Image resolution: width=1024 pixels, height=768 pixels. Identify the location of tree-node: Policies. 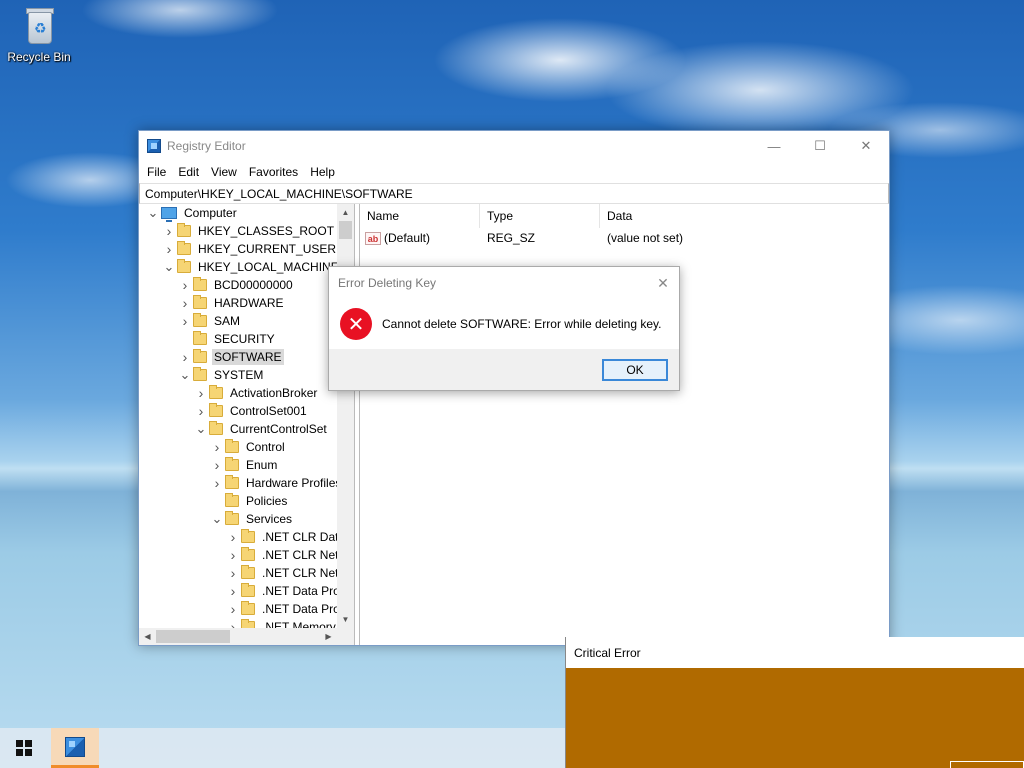
(238, 501).